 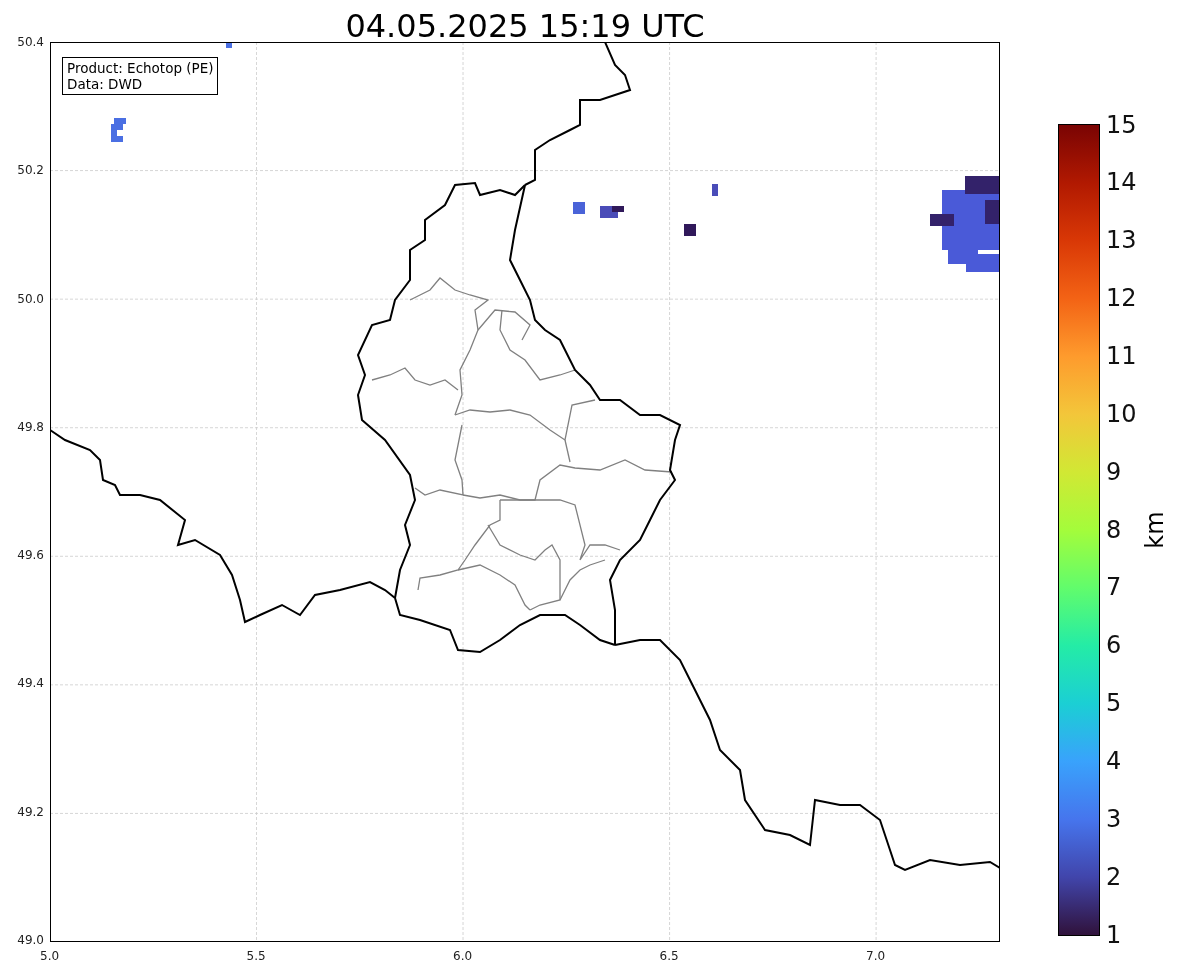 What do you see at coordinates (463, 956) in the screenshot?
I see `x-tick-label: 6.0` at bounding box center [463, 956].